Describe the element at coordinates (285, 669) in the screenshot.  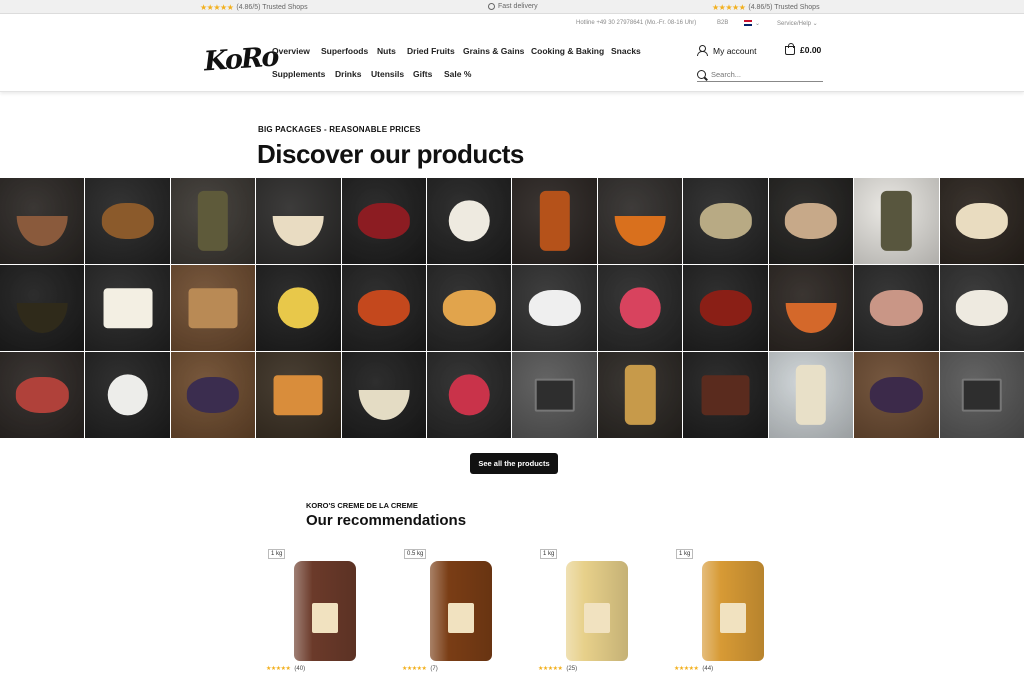
I see `product-rating: ★★★★★ (40)` at that location.